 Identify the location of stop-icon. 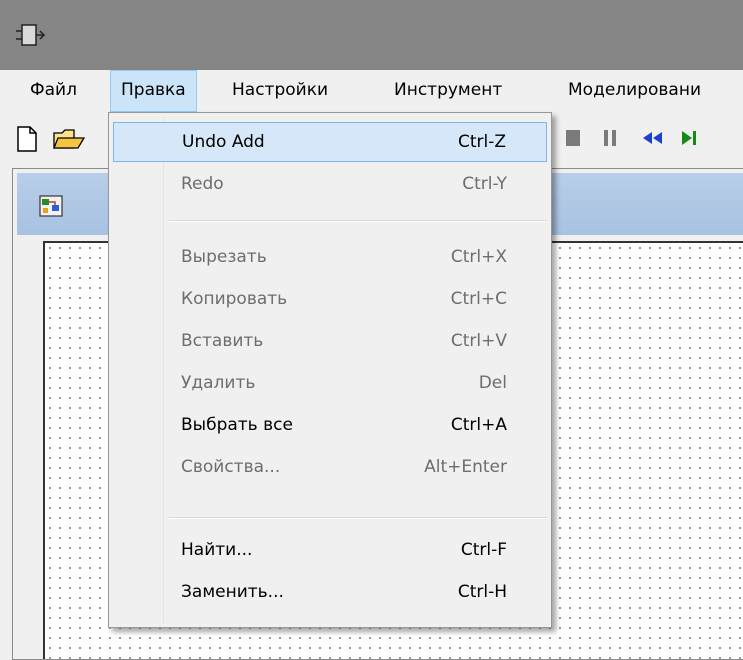
(573, 138).